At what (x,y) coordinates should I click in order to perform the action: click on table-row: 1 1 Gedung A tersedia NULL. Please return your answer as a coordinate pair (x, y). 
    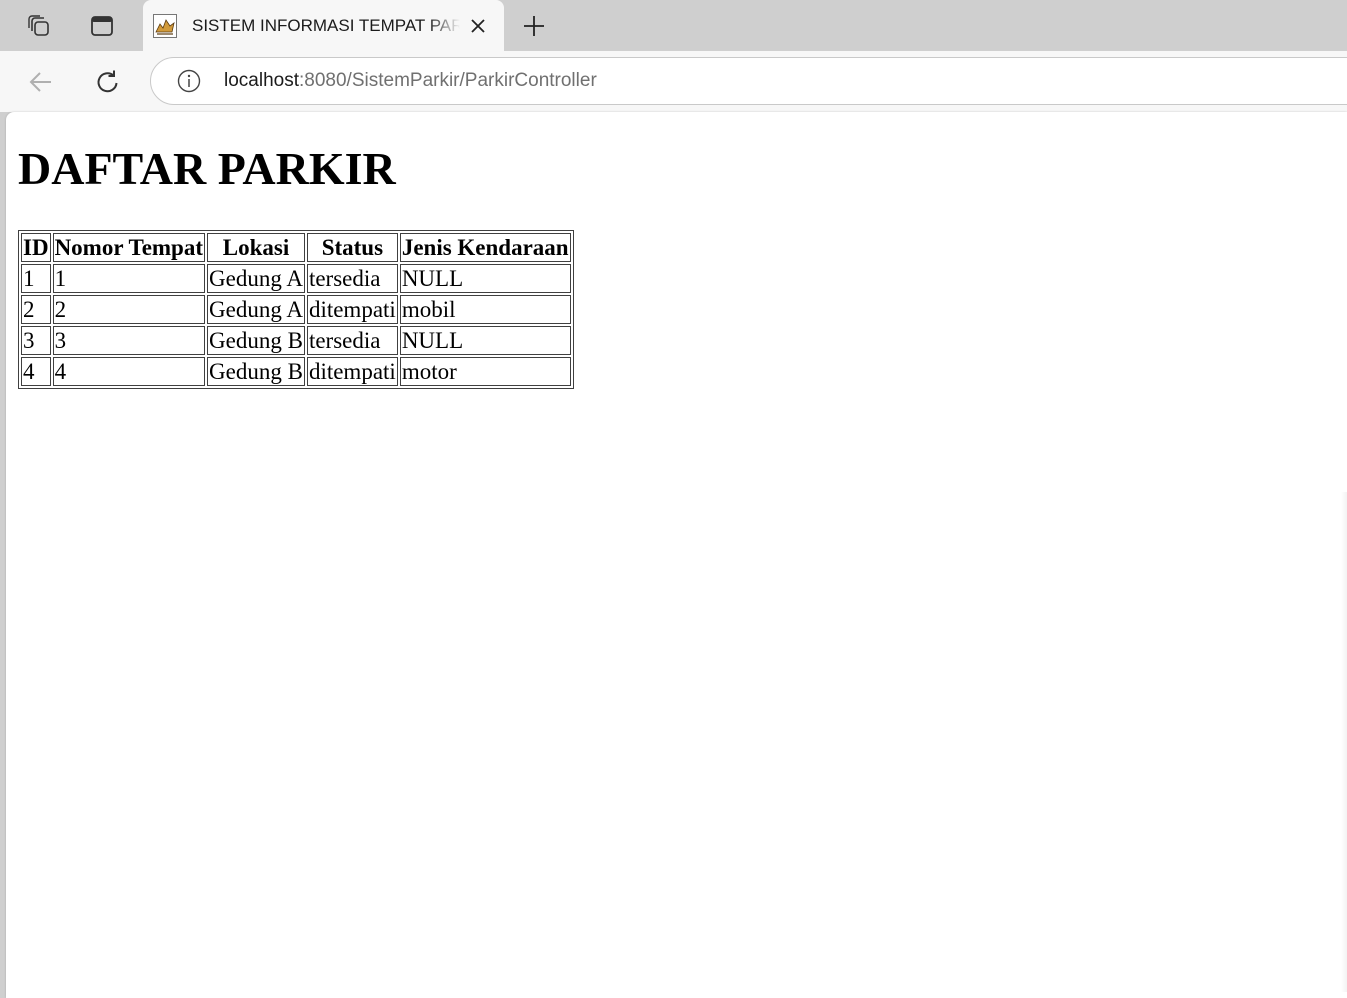
    Looking at the image, I should click on (296, 278).